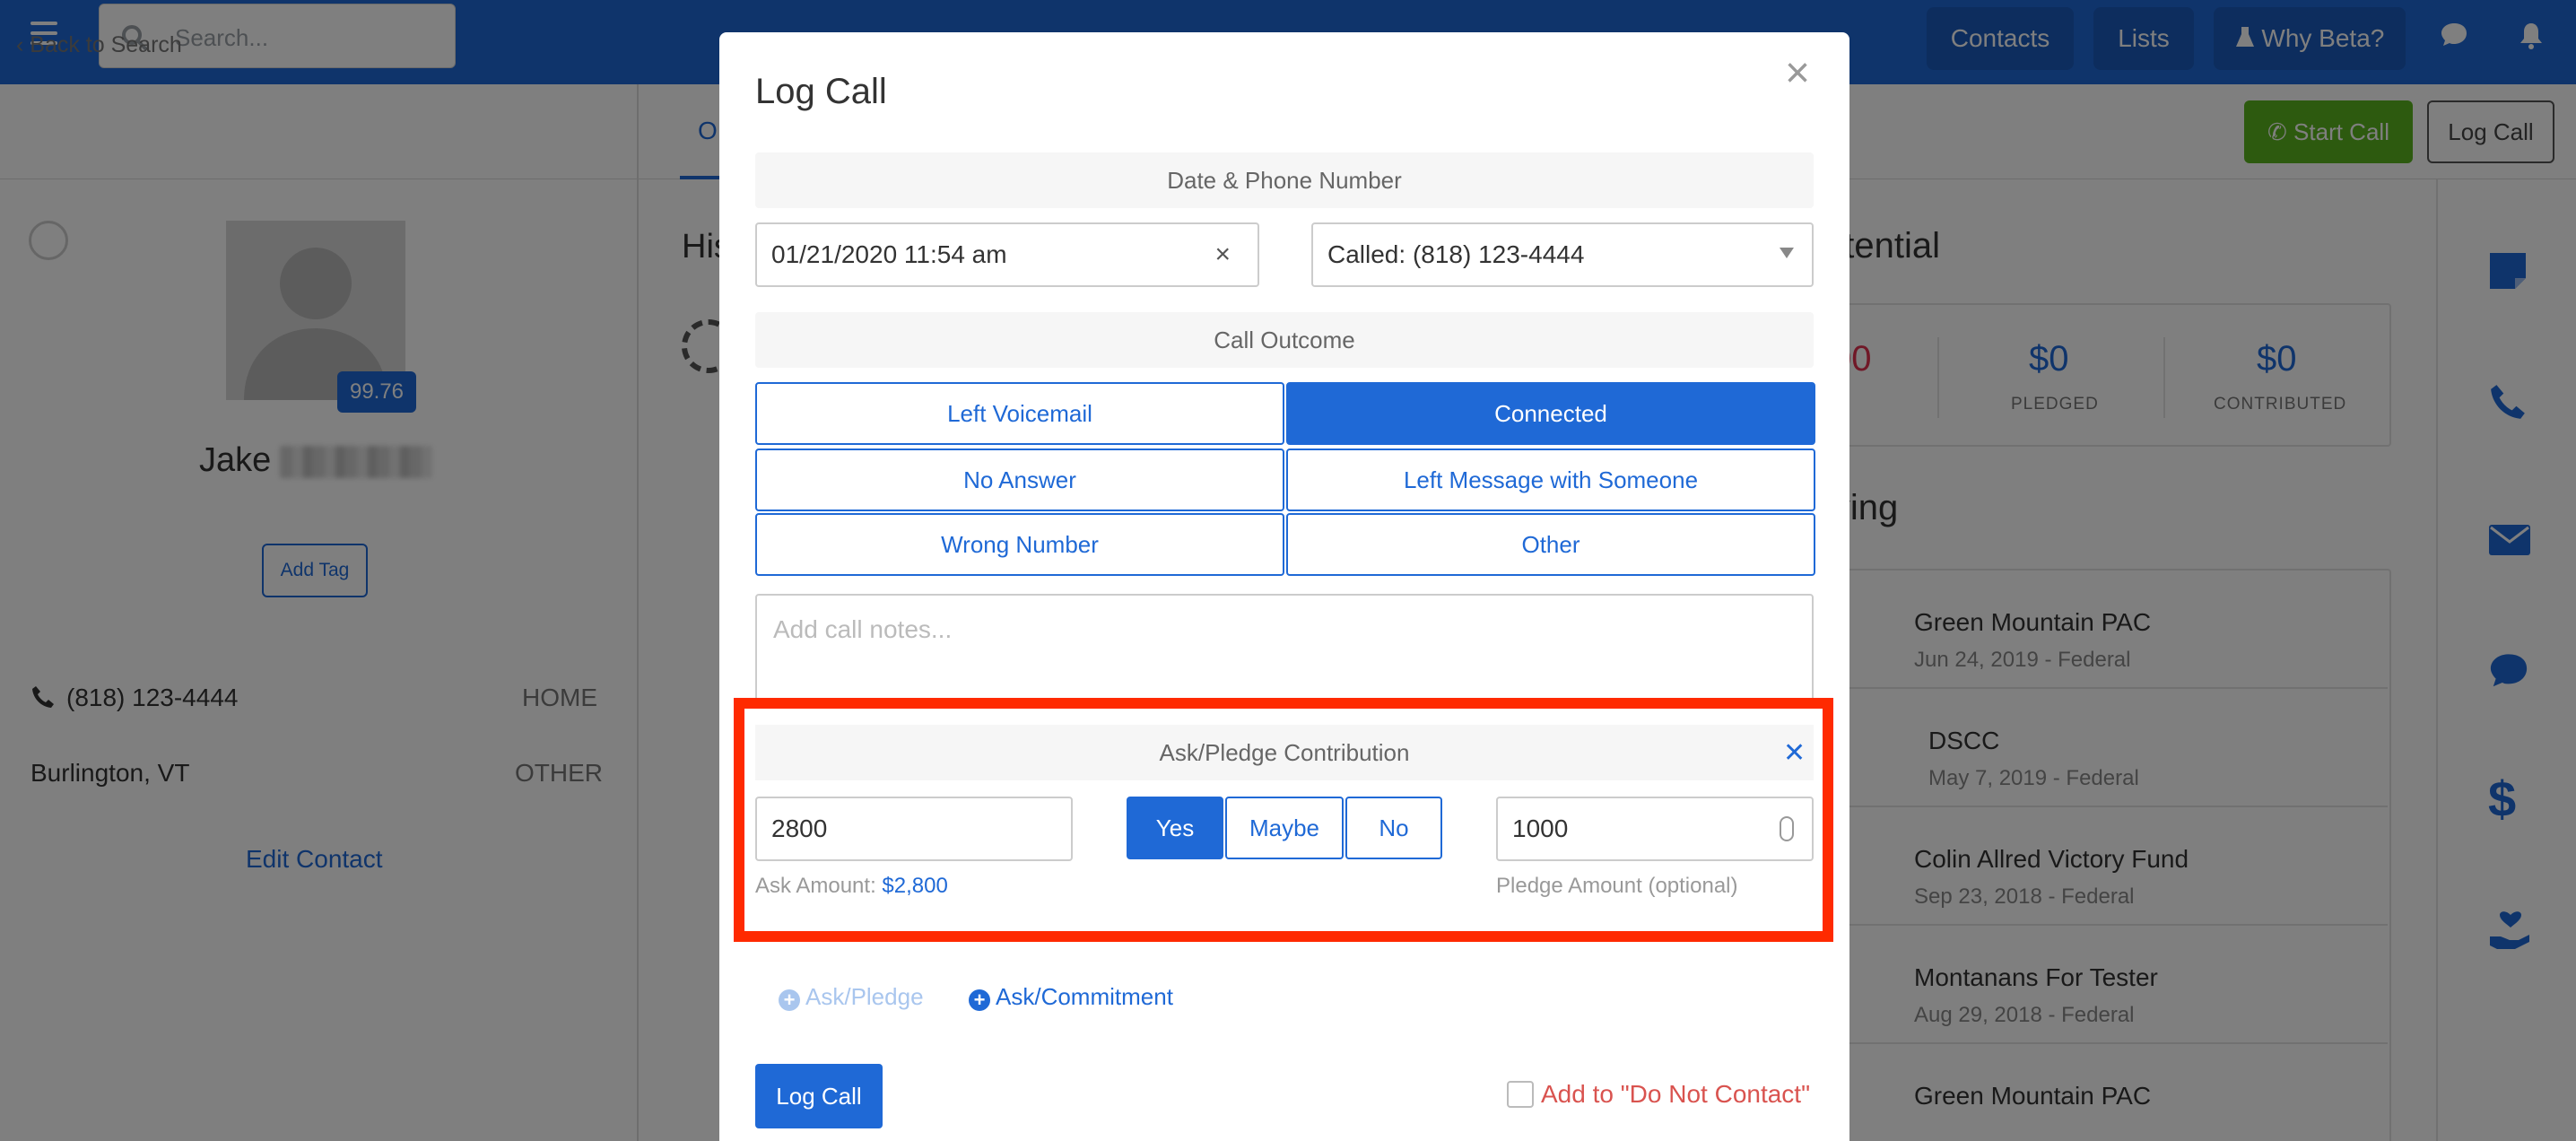 Image resolution: width=2576 pixels, height=1141 pixels. Describe the element at coordinates (1797, 73) in the screenshot. I see `close-icon: ×` at that location.